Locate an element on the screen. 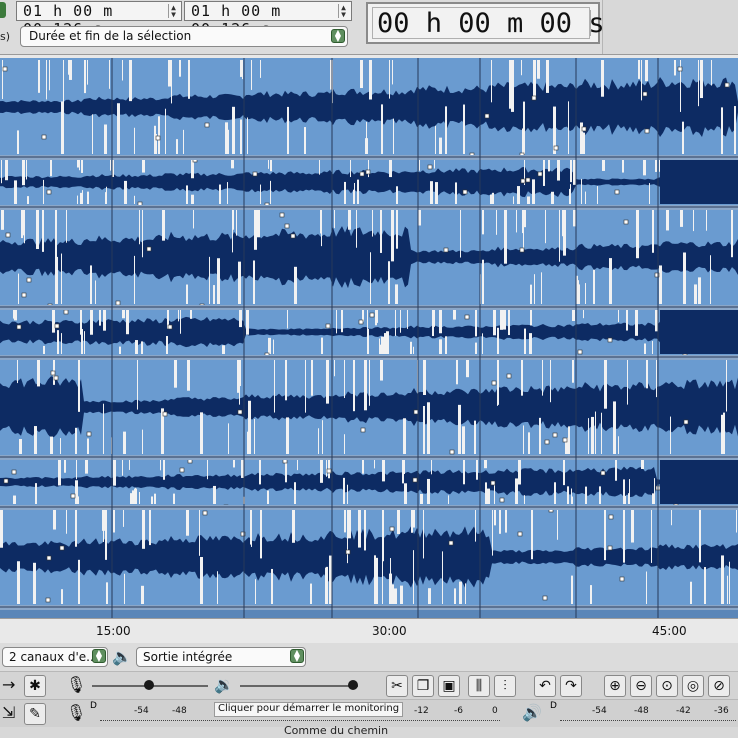  silence-button: ⫶ is located at coordinates (505, 686).